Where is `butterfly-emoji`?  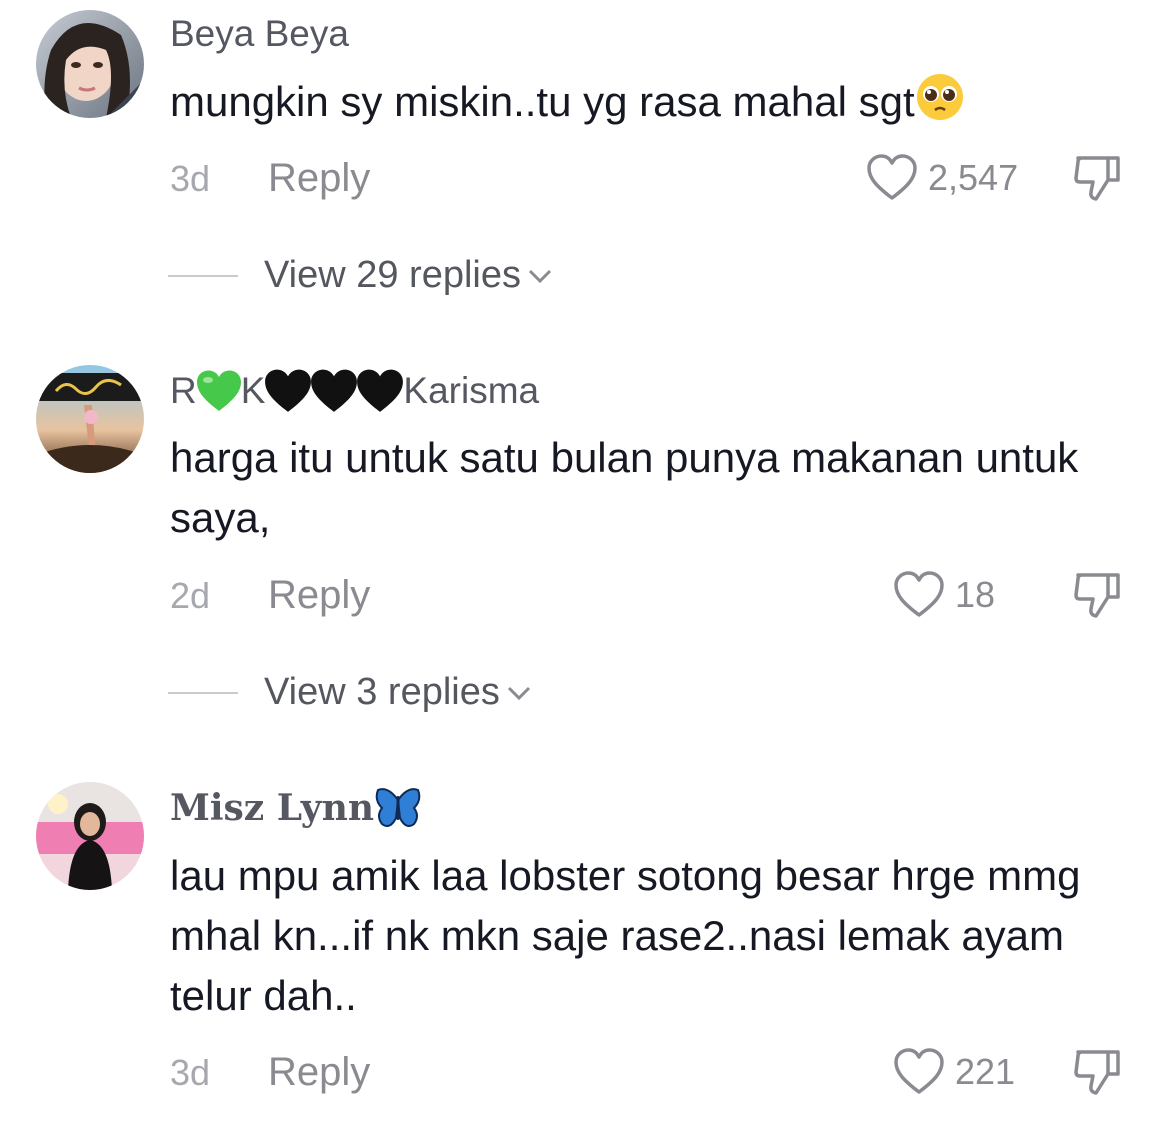
butterfly-emoji is located at coordinates (398, 807).